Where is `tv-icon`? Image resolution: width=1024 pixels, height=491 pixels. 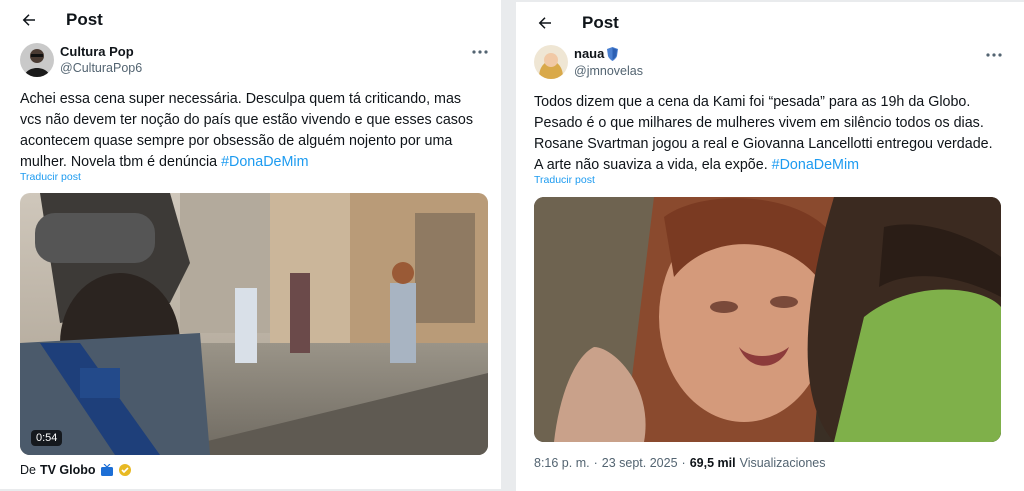
tv-icon is located at coordinates (106, 469).